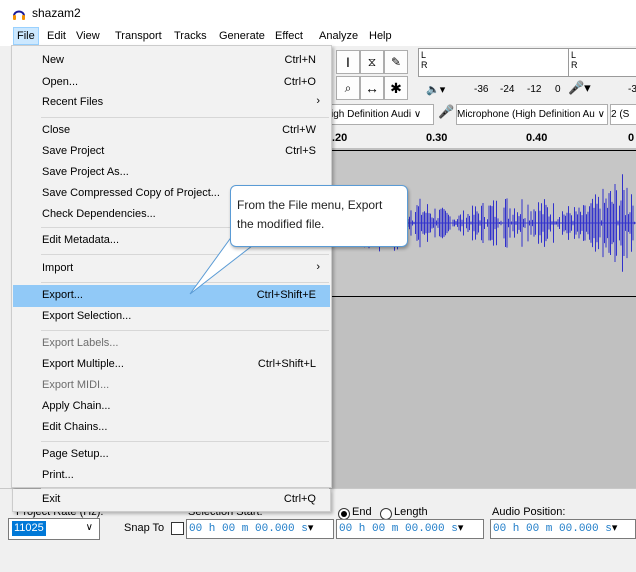  What do you see at coordinates (411, 512) in the screenshot?
I see `length-radio-label: Length` at bounding box center [411, 512].